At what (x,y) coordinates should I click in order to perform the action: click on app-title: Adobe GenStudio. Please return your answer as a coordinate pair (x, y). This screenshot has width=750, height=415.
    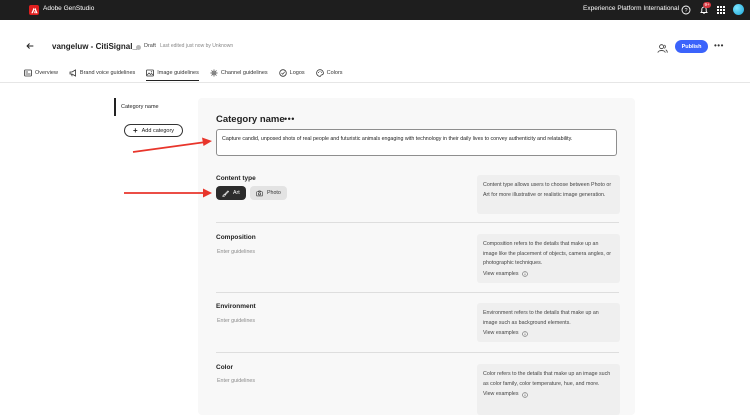
    Looking at the image, I should click on (68, 8).